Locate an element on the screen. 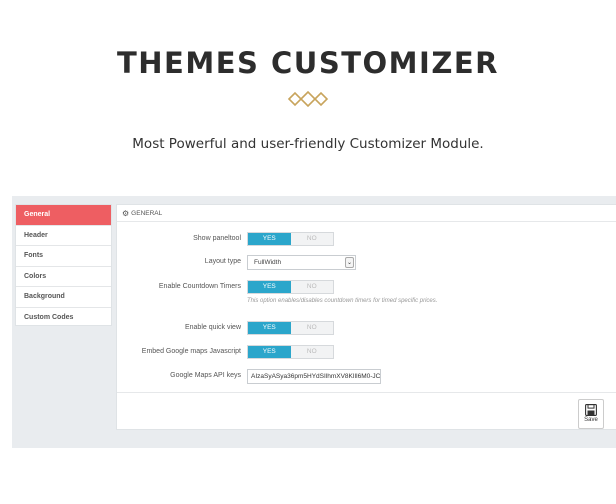 This screenshot has height=504, width=616. countdown-toggle: YES NO is located at coordinates (290, 287).